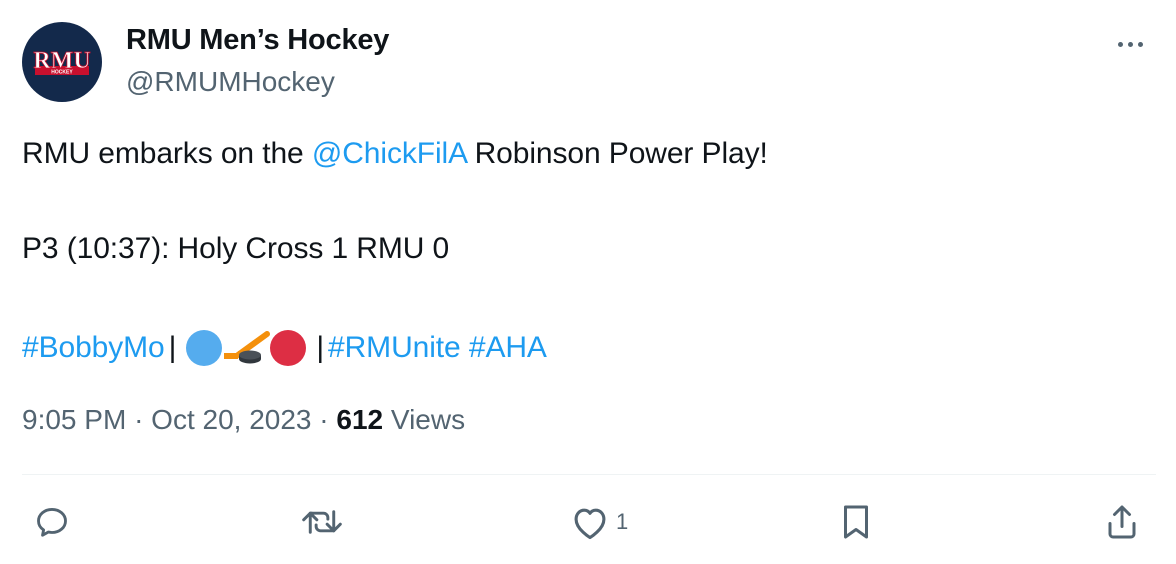  What do you see at coordinates (288, 348) in the screenshot?
I see `red-circle-emoji-icon` at bounding box center [288, 348].